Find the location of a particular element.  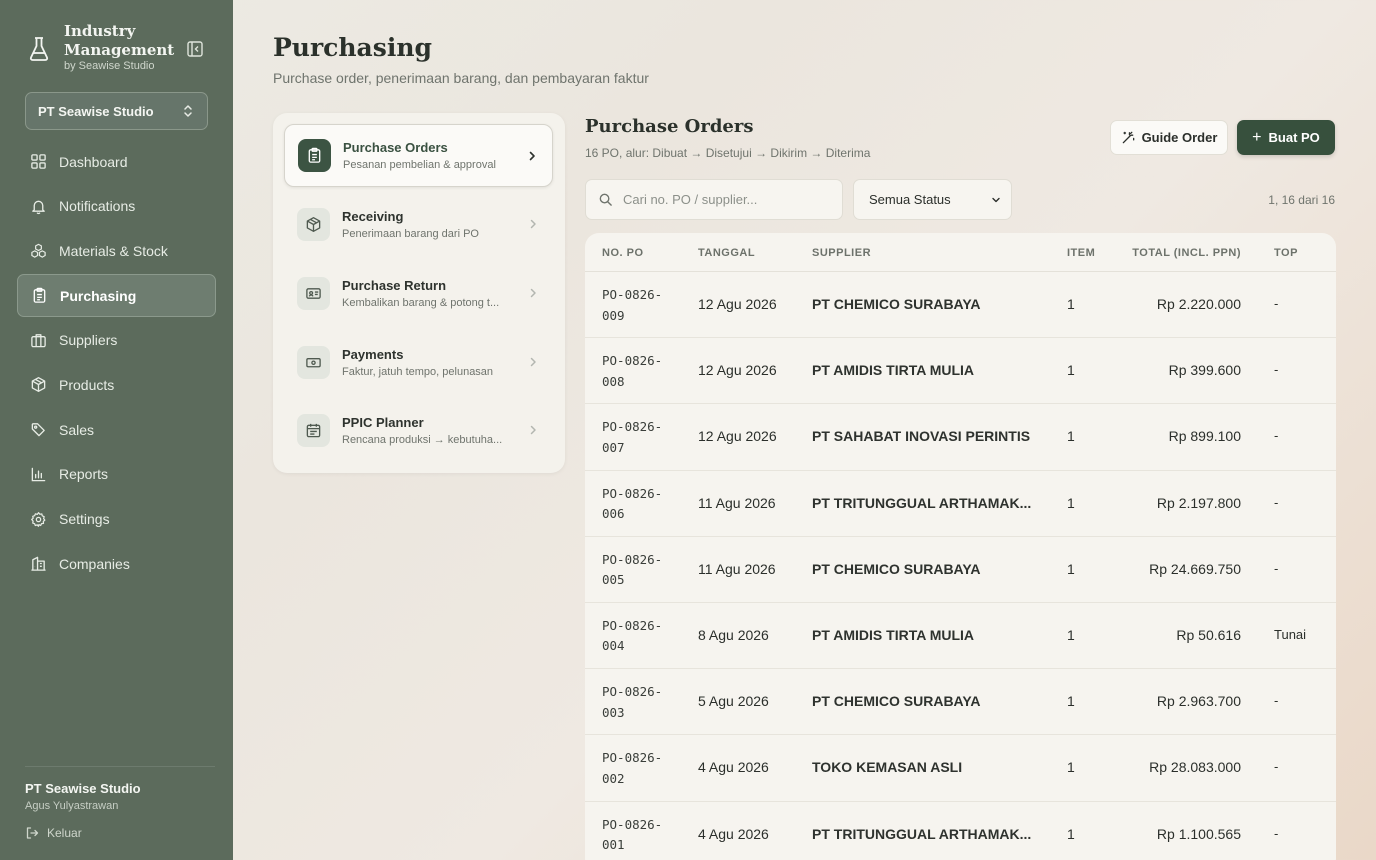

bell-icon is located at coordinates (38, 207).